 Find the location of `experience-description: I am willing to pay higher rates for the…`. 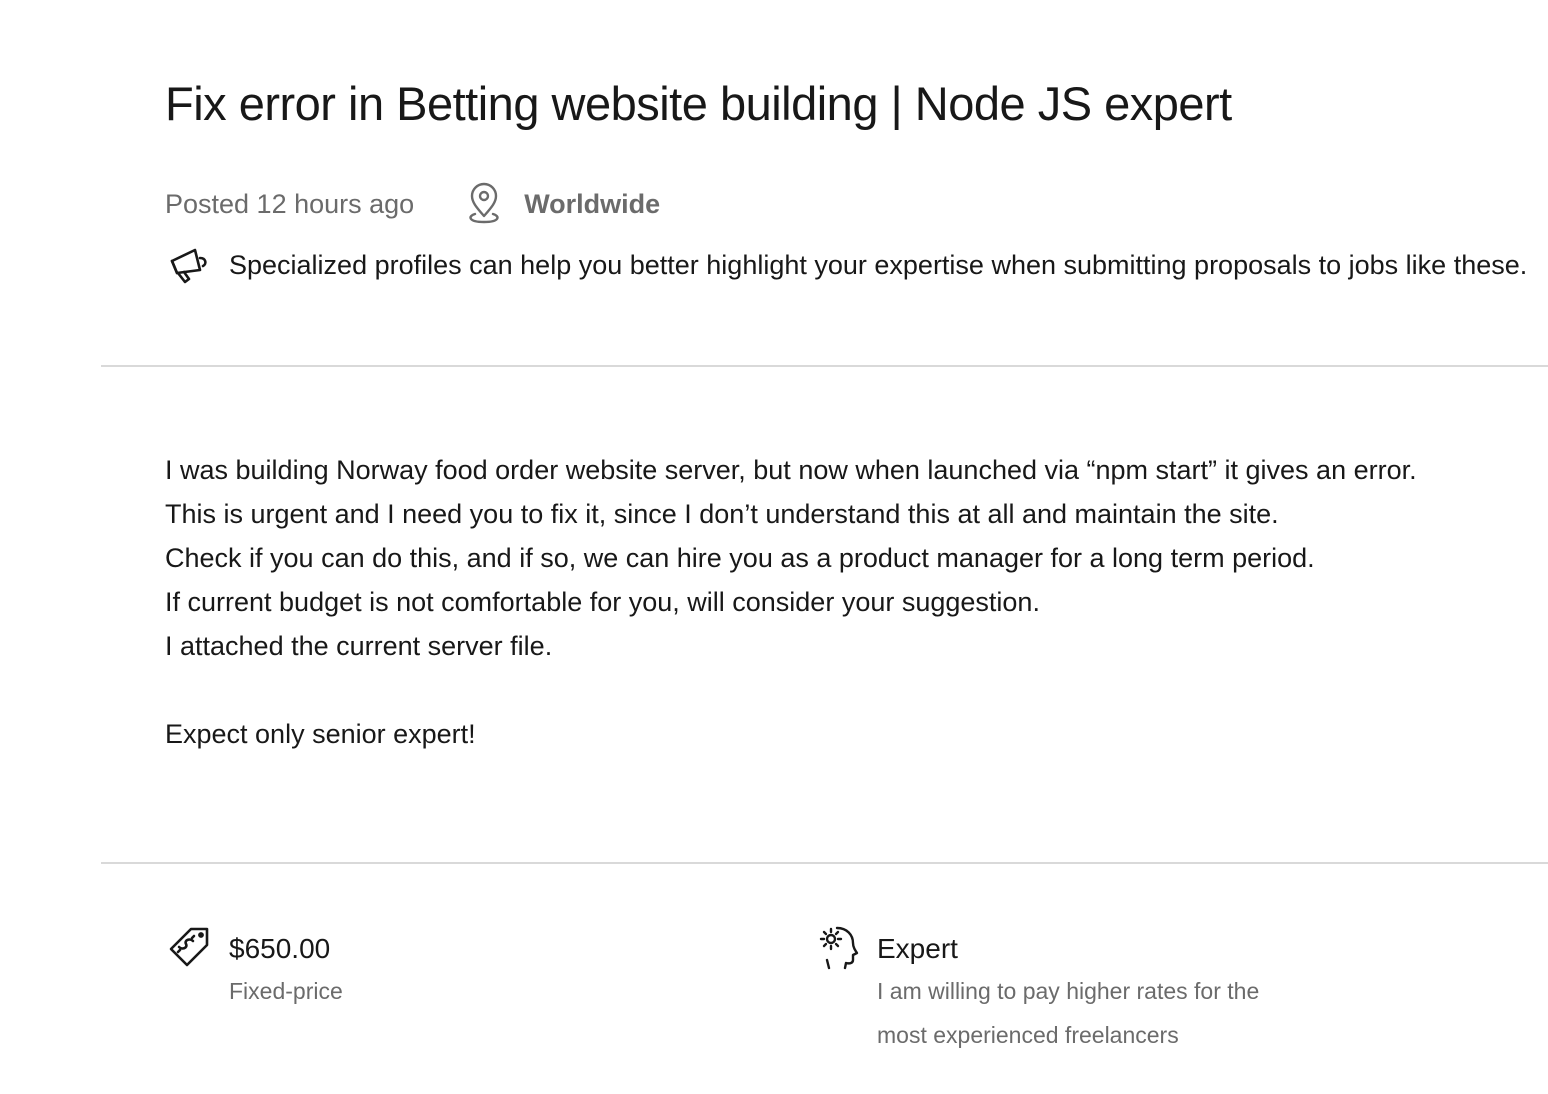

experience-description: I am willing to pay higher rates for the… is located at coordinates (1068, 1013).